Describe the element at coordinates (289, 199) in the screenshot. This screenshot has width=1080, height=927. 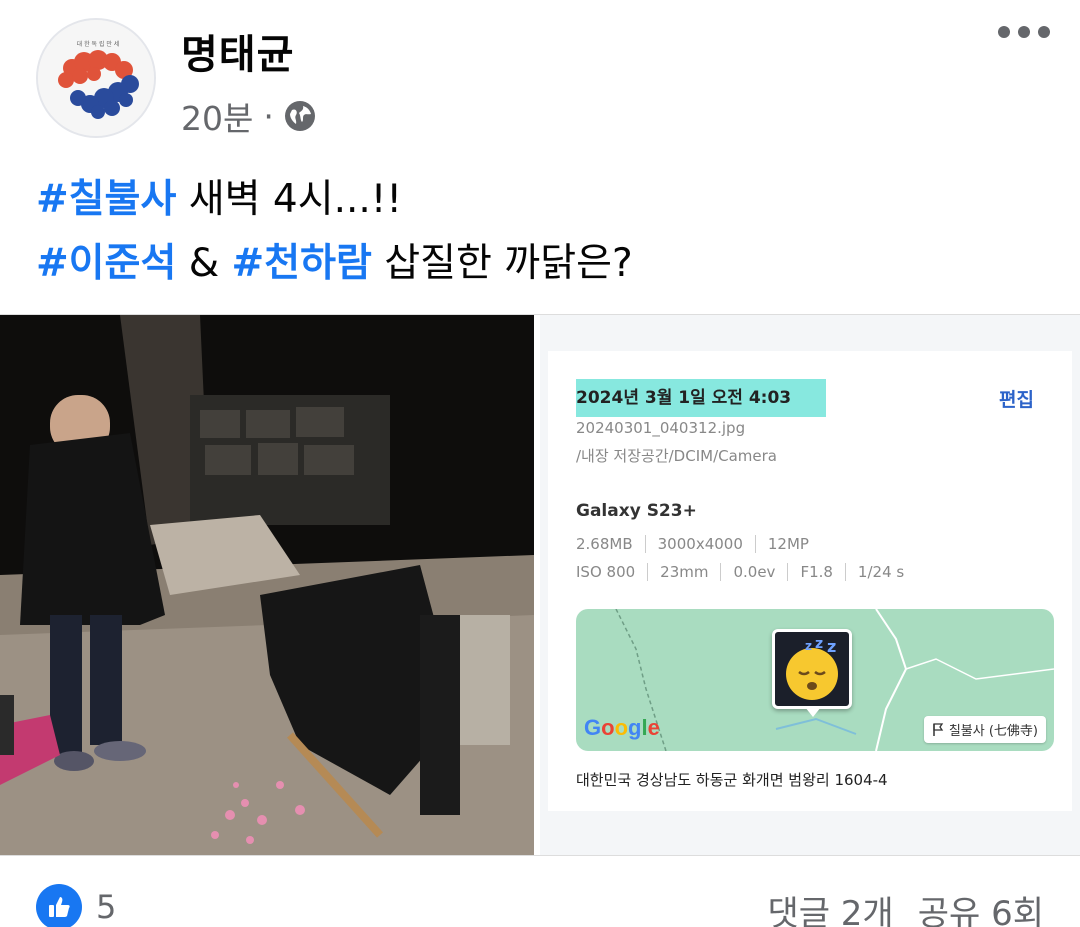
I see `post-line-1-text: 새벽 4시...!!` at that location.